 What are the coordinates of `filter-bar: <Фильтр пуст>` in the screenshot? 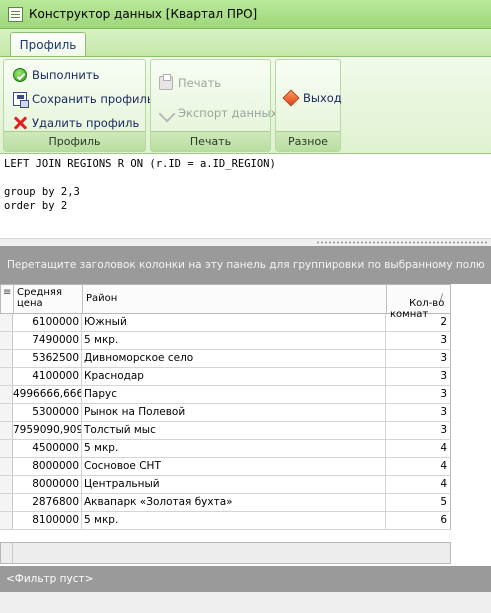 It's located at (245, 579).